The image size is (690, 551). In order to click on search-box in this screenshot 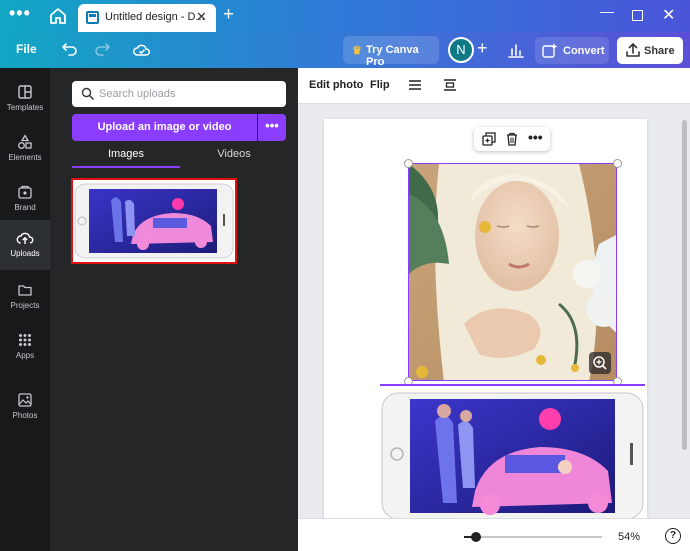, I will do `click(179, 94)`.